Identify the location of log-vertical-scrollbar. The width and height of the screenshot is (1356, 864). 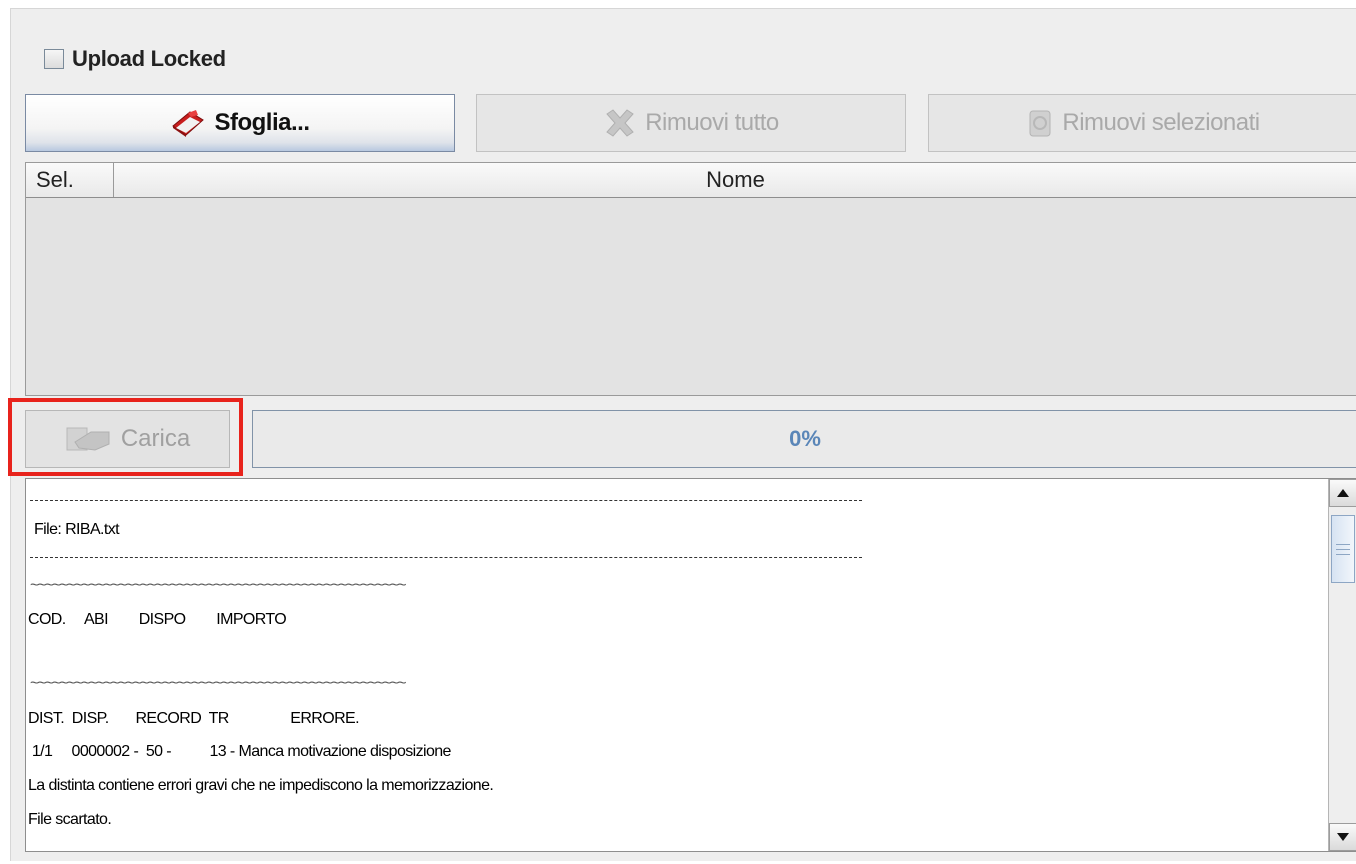
(1342, 665).